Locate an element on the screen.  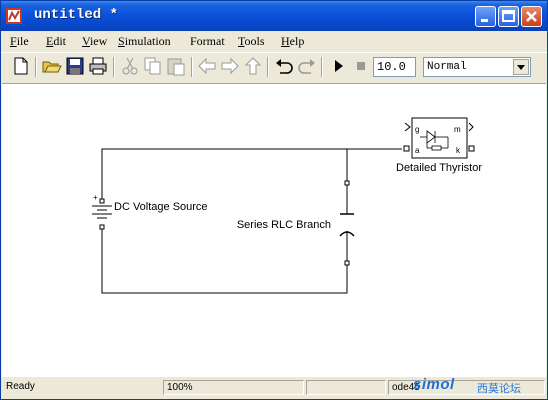
menu-file-label: ile is located at coordinates (22, 41).